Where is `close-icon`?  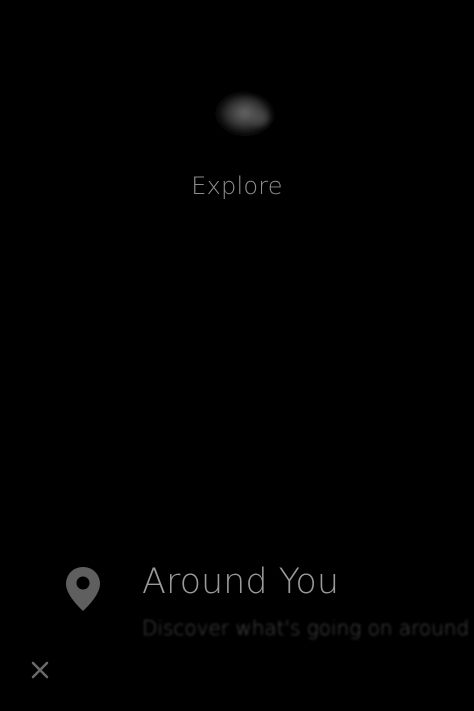 close-icon is located at coordinates (40, 670).